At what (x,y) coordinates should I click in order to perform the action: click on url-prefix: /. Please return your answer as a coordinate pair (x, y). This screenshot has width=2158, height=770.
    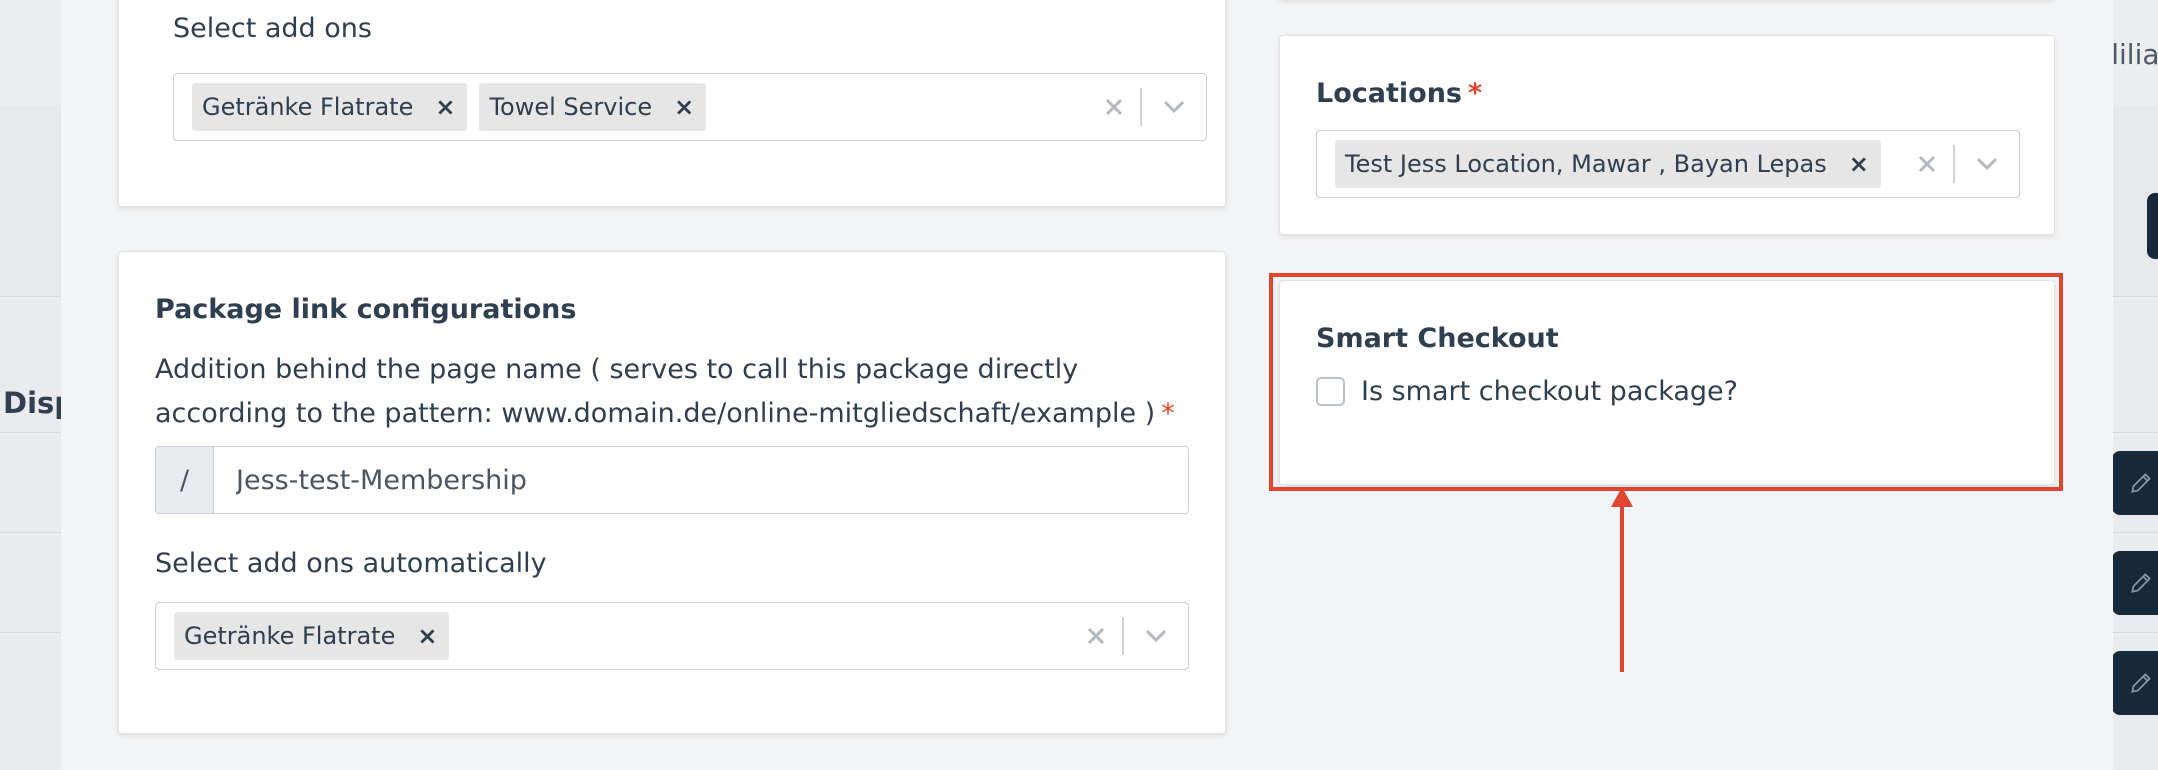
    Looking at the image, I should click on (185, 480).